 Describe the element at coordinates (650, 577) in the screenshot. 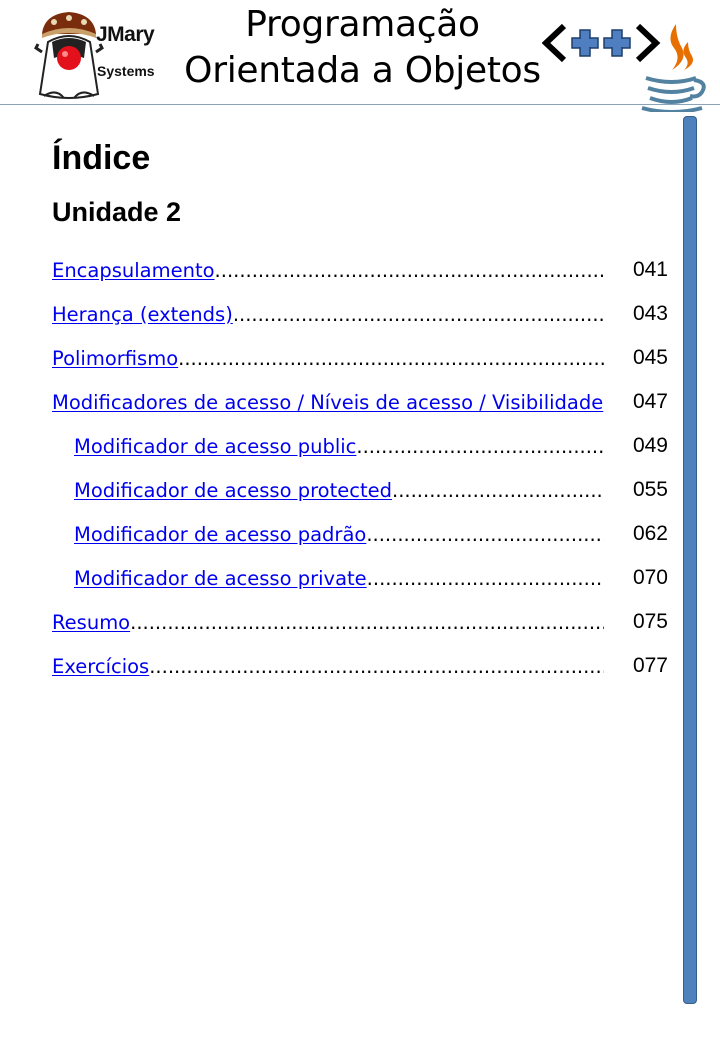

I see `toc-page-number: 070` at that location.